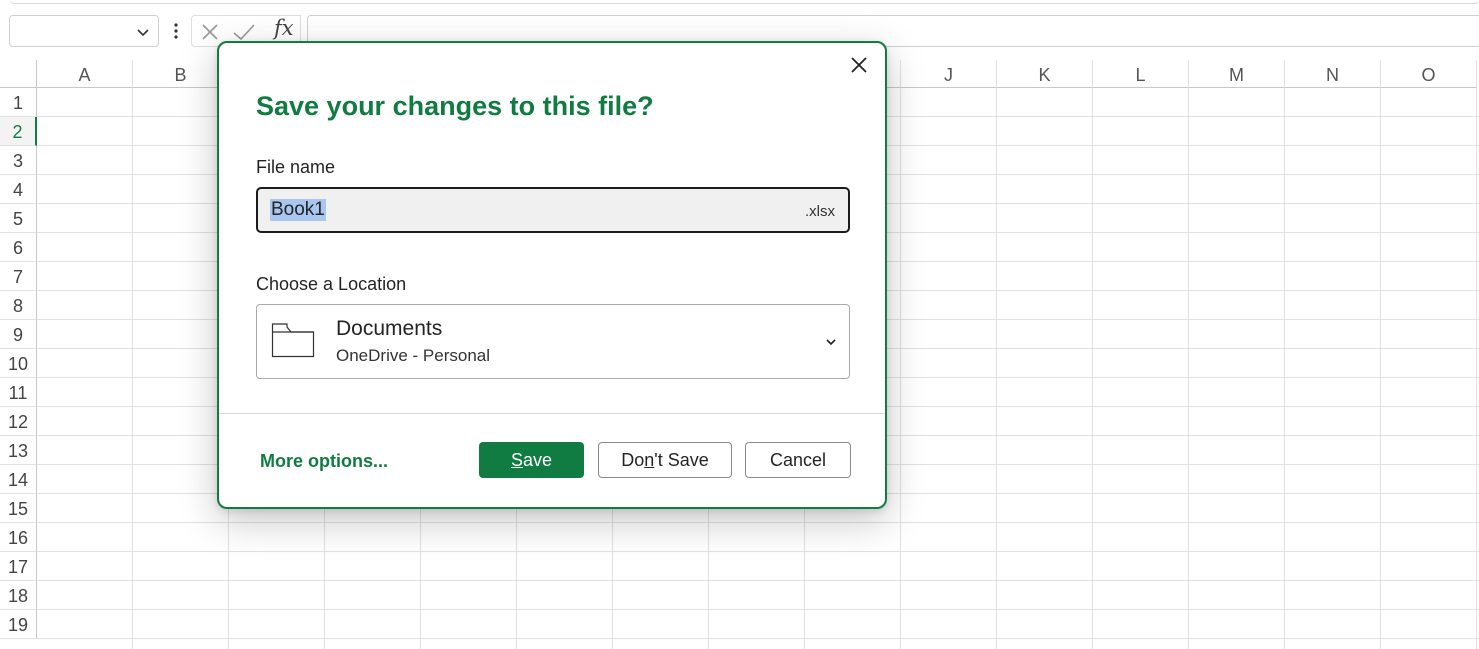 This screenshot has height=649, width=1479. Describe the element at coordinates (18, 247) in the screenshot. I see `row-header: 6` at that location.